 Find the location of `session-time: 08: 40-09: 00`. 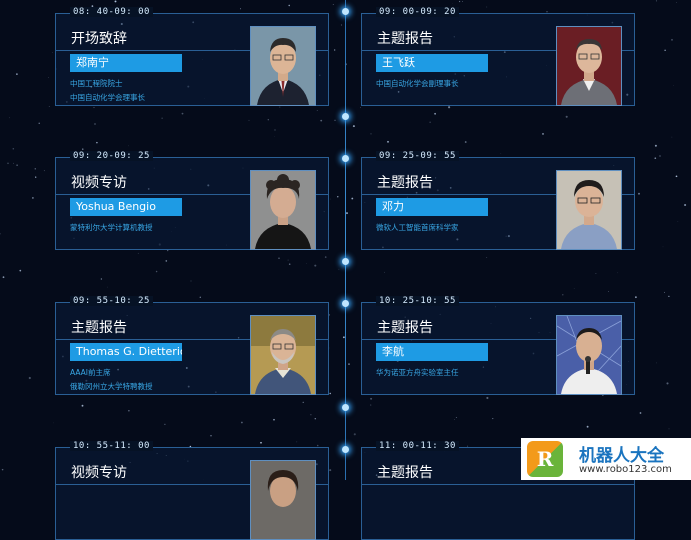

session-time: 08: 40-09: 00 is located at coordinates (111, 12).